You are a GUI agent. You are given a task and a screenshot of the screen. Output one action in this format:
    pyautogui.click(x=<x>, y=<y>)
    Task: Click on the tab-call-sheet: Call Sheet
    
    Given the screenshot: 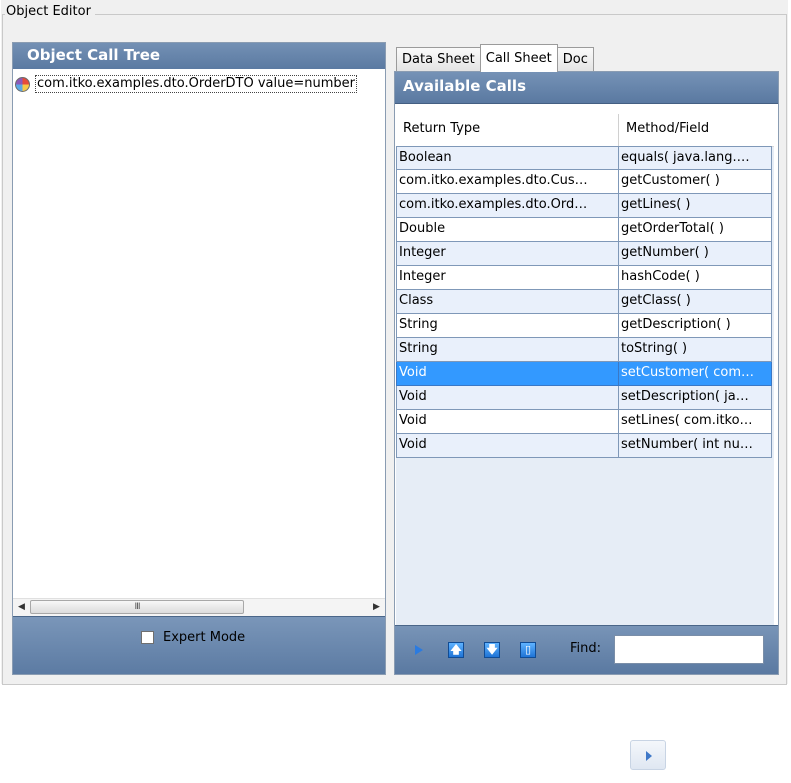 What is the action you would take?
    pyautogui.click(x=518, y=58)
    